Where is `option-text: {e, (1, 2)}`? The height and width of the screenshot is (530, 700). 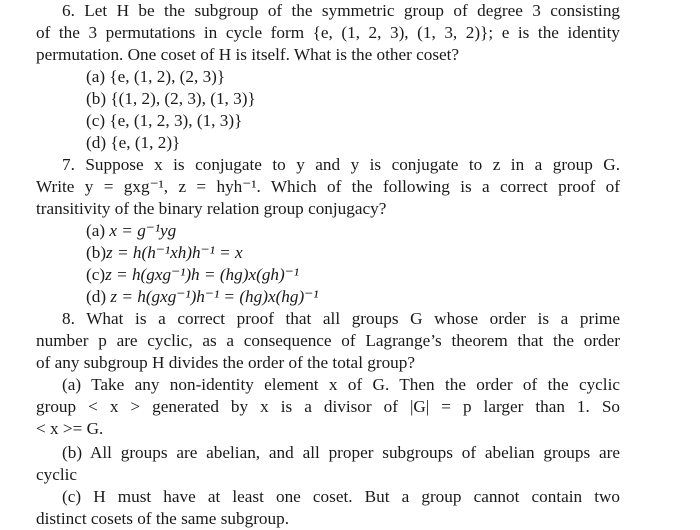 option-text: {e, (1, 2)} is located at coordinates (145, 142).